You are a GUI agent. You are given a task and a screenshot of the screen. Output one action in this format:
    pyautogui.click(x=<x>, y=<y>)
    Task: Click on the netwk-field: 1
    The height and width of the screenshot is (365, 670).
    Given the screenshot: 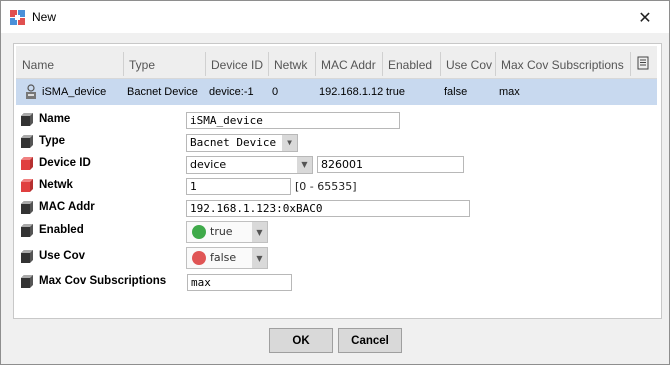 What is the action you would take?
    pyautogui.click(x=238, y=186)
    